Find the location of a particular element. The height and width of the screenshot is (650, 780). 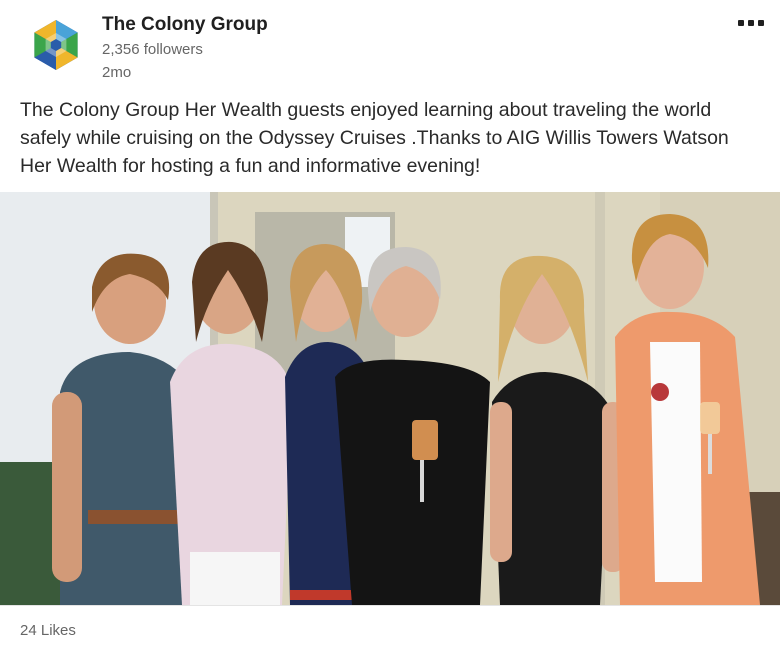

likes-count: 24 Likes is located at coordinates (48, 630).